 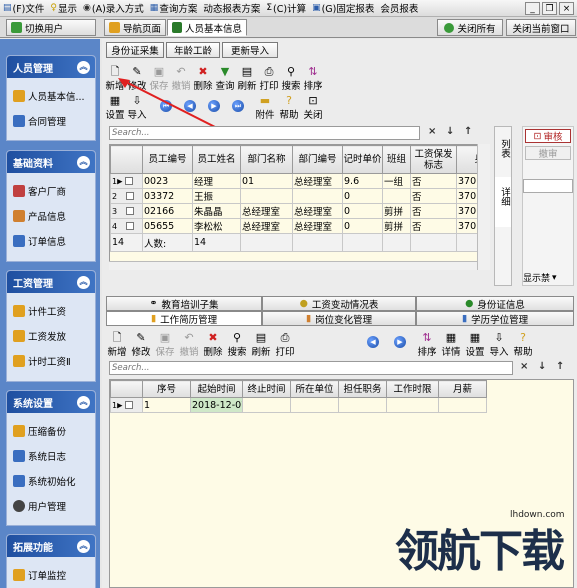 I want to click on resume-search-input, so click(x=311, y=368).